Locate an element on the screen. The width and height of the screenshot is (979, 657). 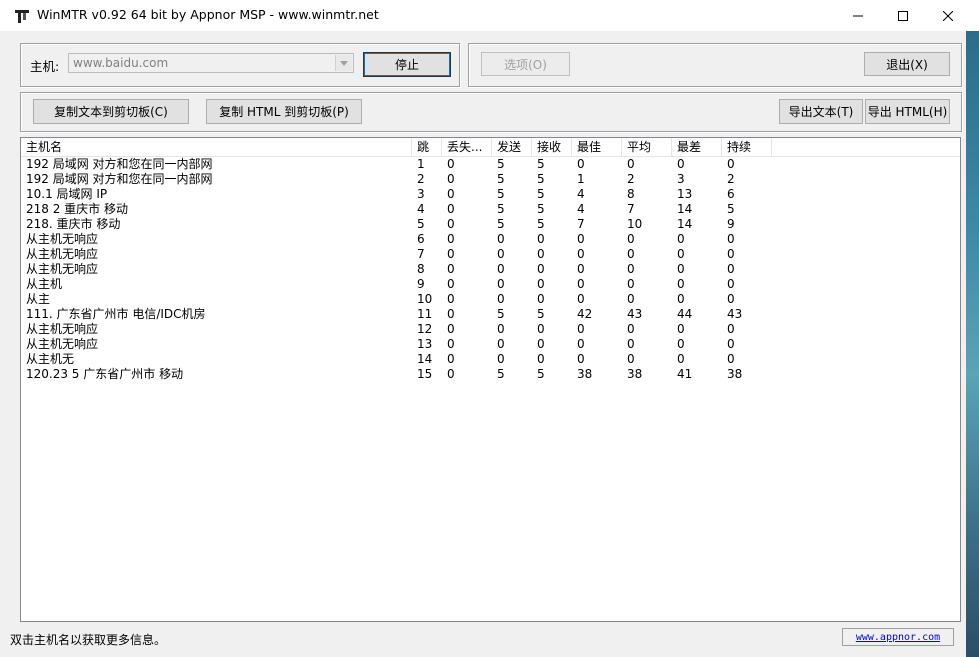
stop-button: 停止 is located at coordinates (407, 64).